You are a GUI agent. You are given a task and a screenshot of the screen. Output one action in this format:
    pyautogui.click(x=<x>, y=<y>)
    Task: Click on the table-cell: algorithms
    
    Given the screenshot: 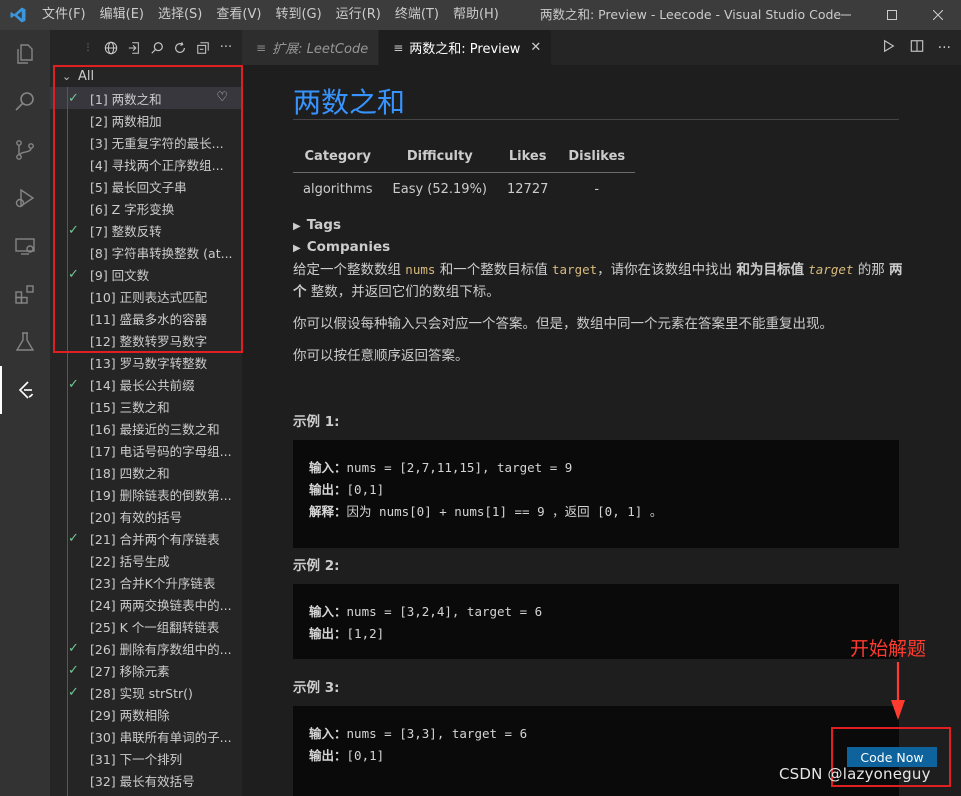 What is the action you would take?
    pyautogui.click(x=338, y=189)
    